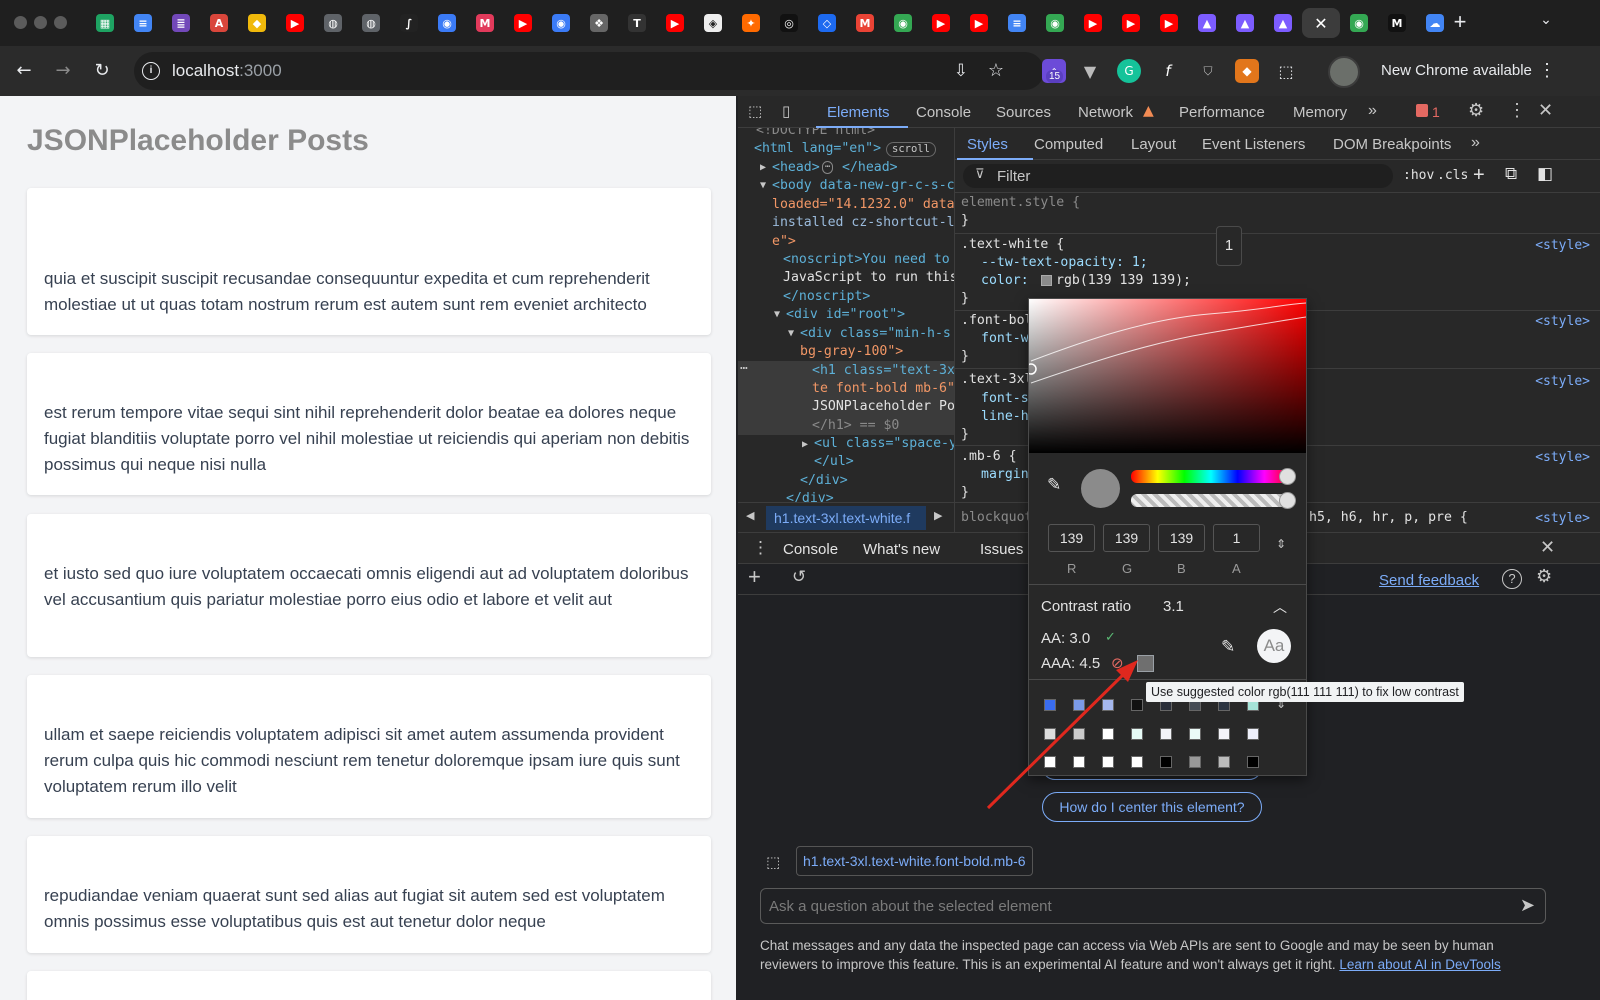 This screenshot has width=1600, height=1000. What do you see at coordinates (1476, 110) in the screenshot?
I see `settings-gear-icon: ⚙` at bounding box center [1476, 110].